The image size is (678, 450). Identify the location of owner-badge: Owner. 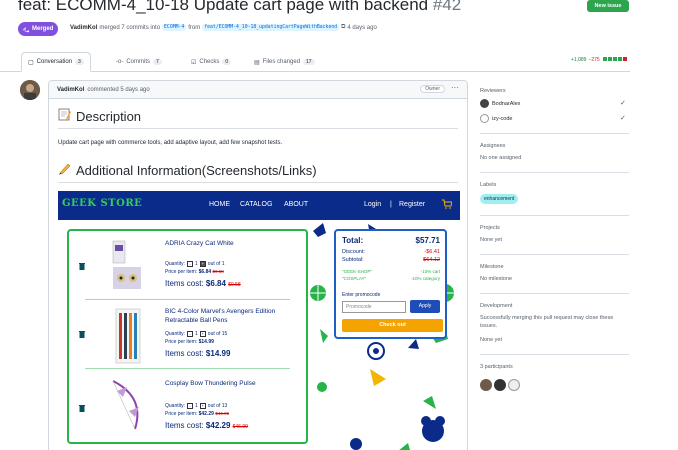
(432, 89).